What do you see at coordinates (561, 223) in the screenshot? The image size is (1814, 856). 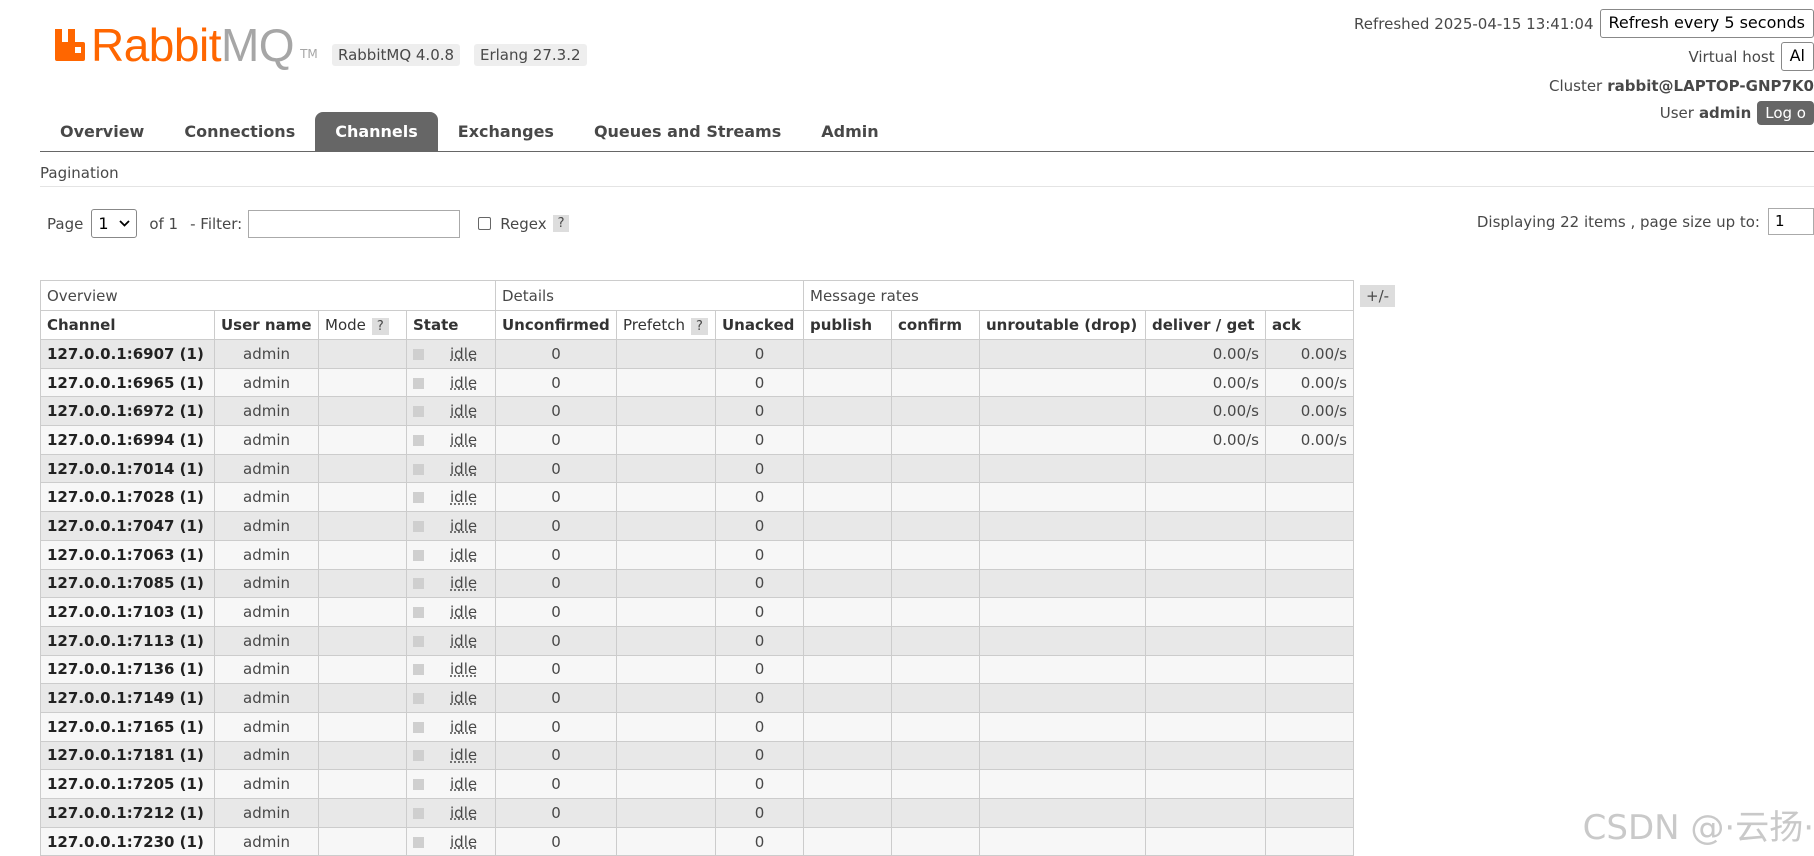 I see `regex-help-button: ?` at bounding box center [561, 223].